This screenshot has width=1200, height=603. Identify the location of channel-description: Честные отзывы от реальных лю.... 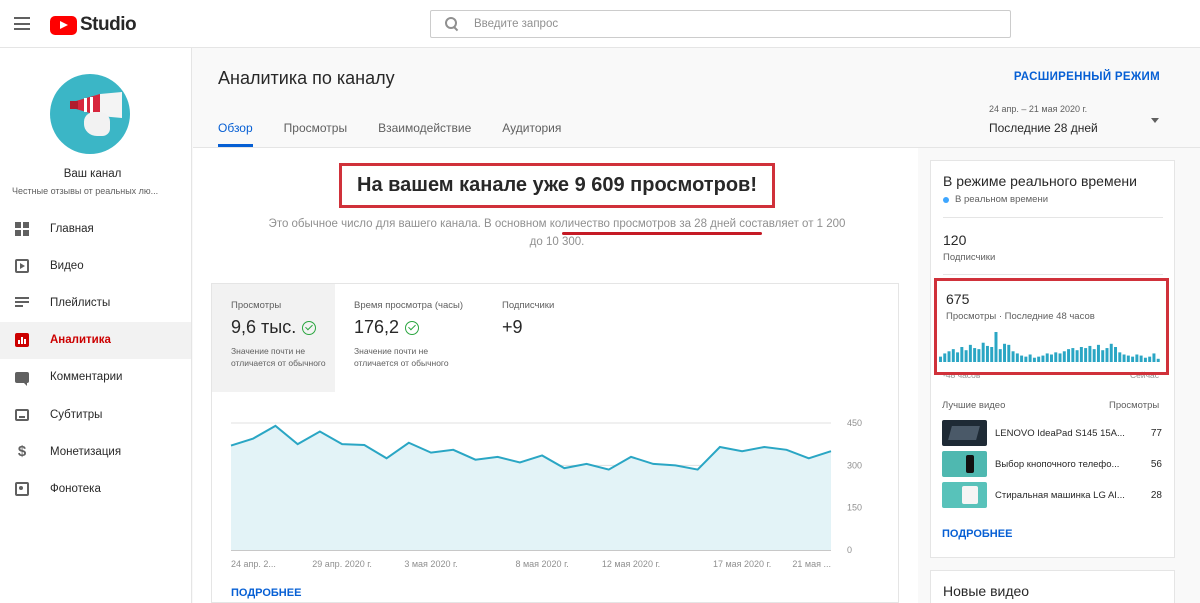
(85, 191).